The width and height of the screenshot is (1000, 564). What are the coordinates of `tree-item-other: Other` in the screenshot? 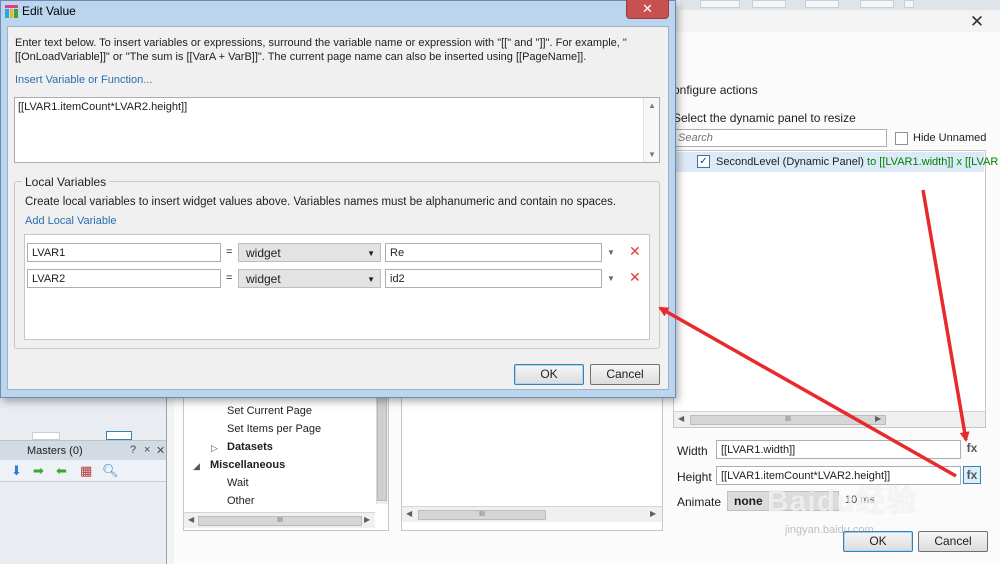 It's located at (241, 501).